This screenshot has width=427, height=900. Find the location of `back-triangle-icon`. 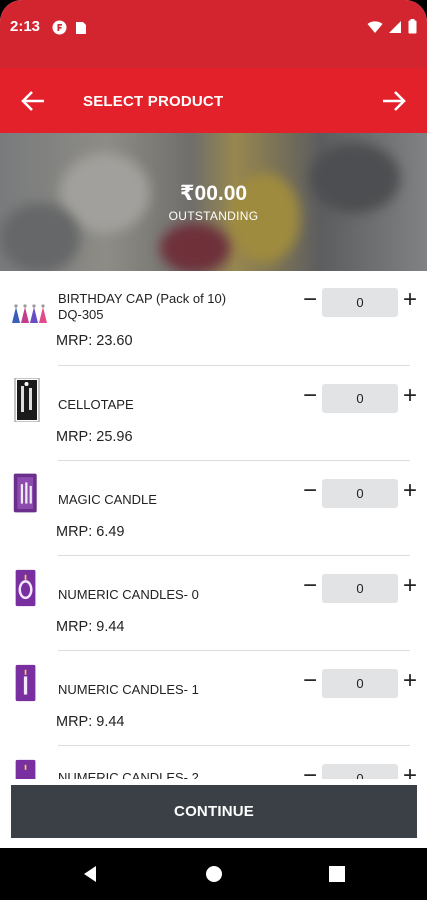

back-triangle-icon is located at coordinates (90, 874).